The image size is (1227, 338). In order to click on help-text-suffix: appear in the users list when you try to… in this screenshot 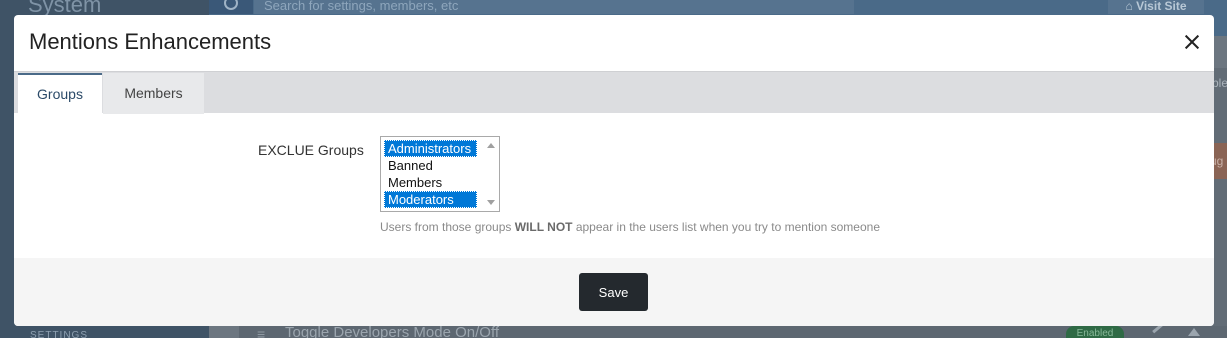, I will do `click(726, 227)`.